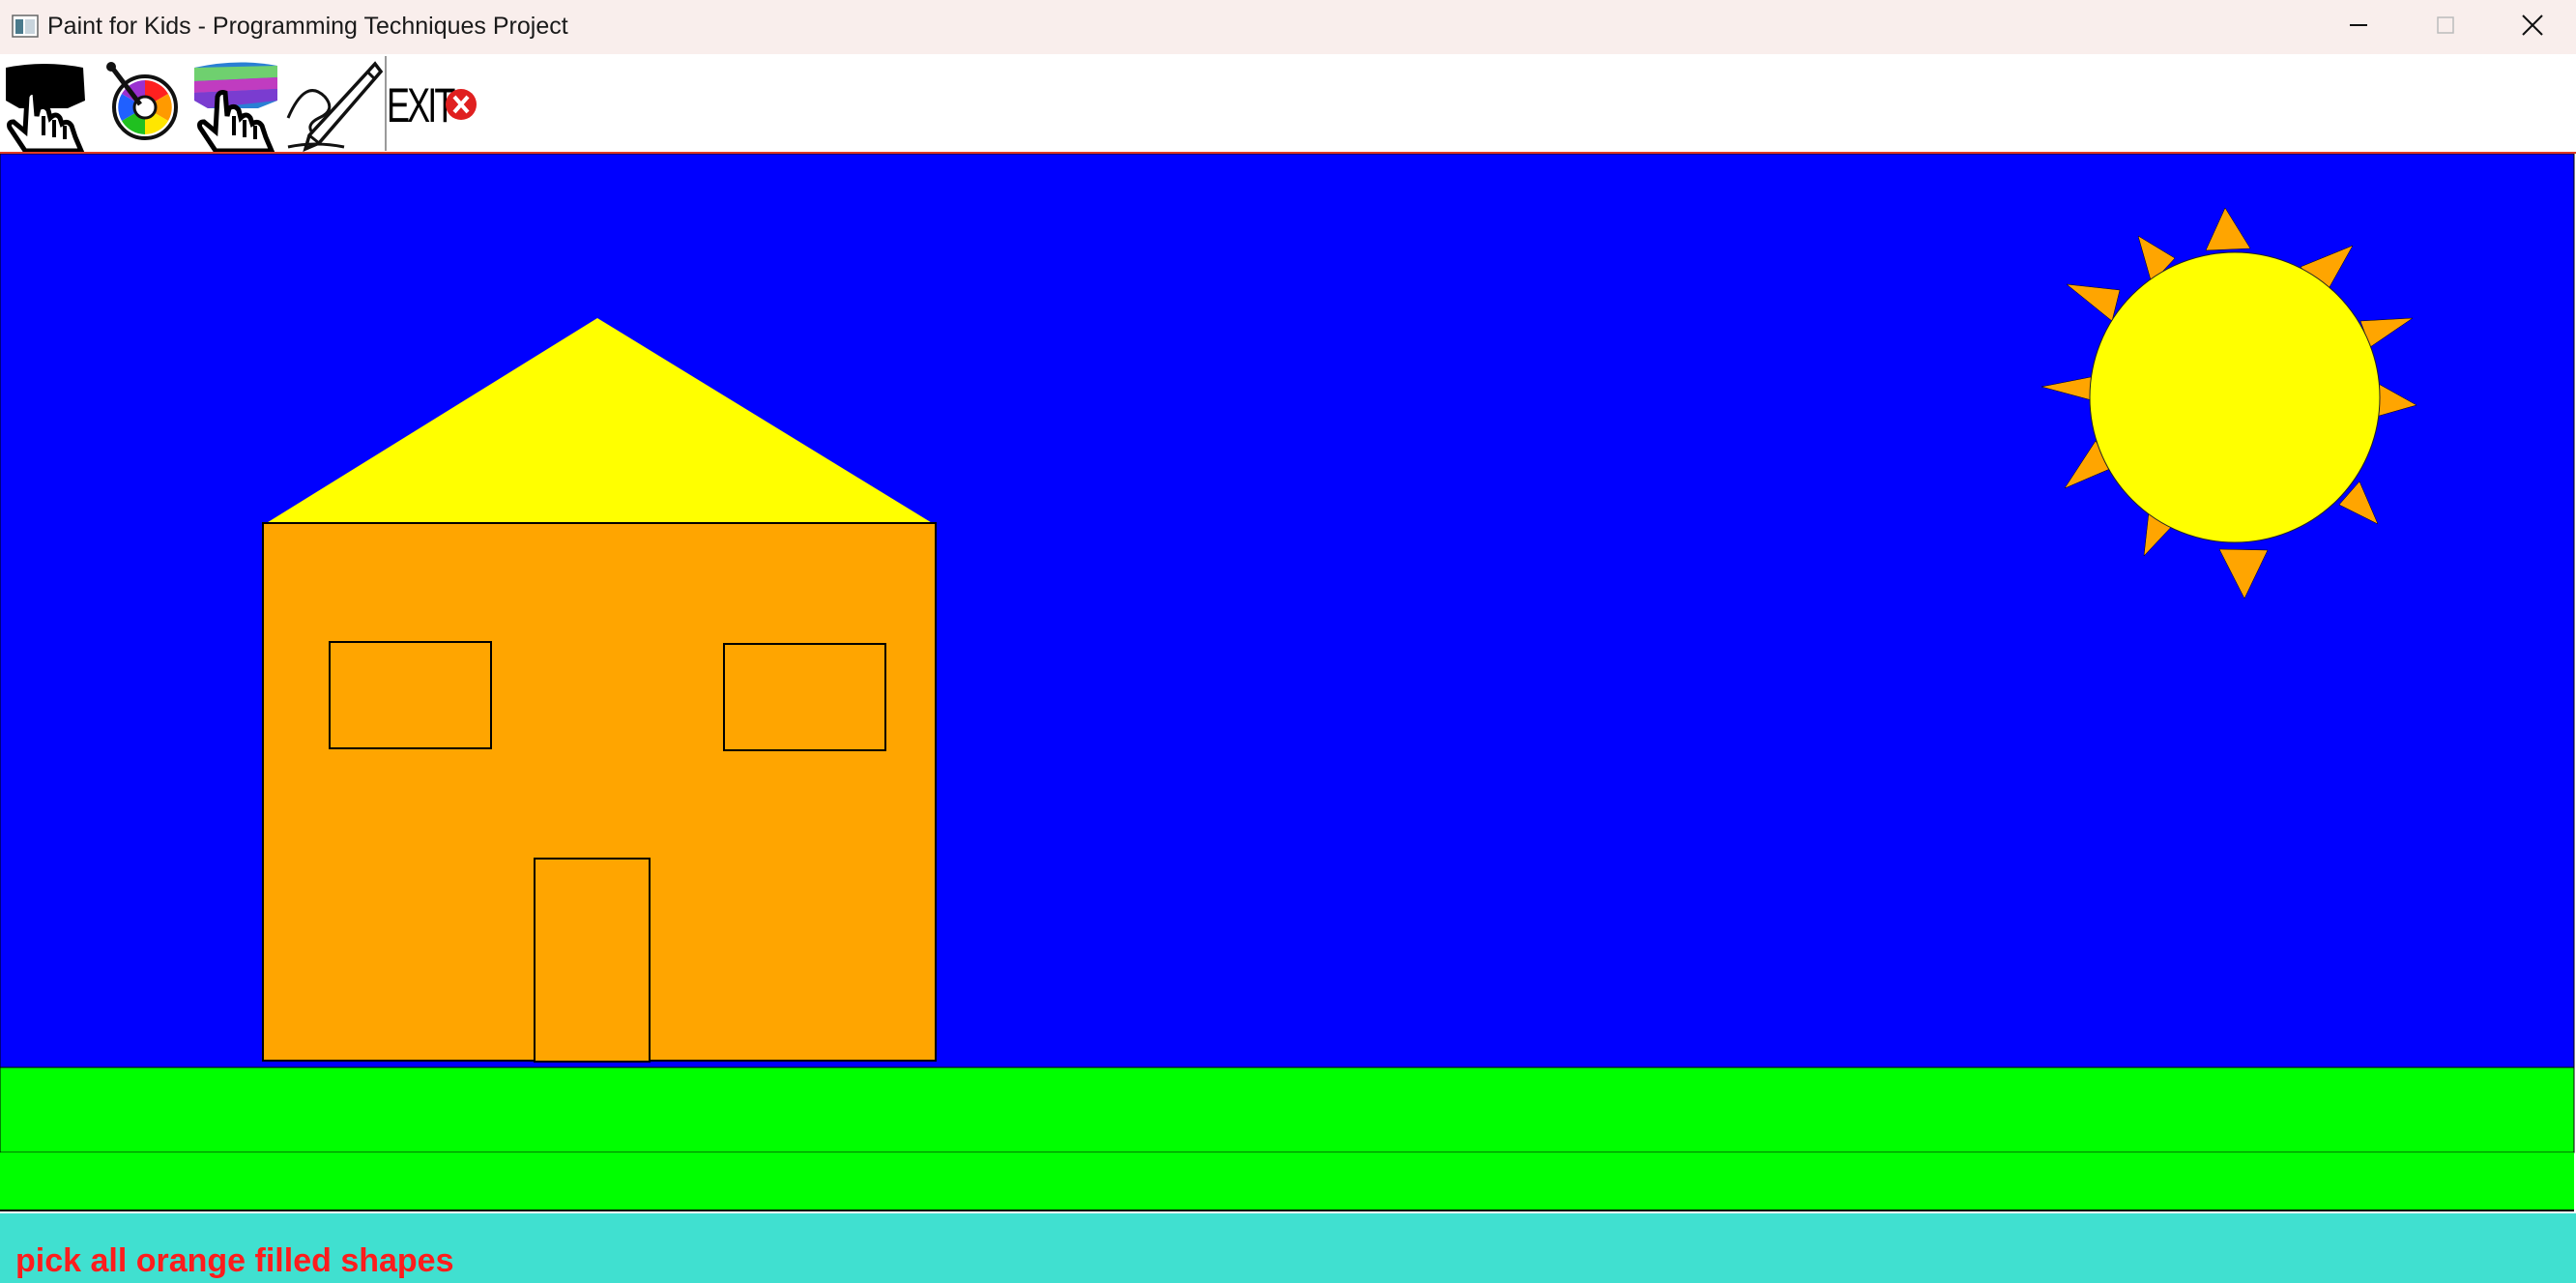 The width and height of the screenshot is (2576, 1283). Describe the element at coordinates (1287, 1109) in the screenshot. I see `grass-rectangle` at that location.